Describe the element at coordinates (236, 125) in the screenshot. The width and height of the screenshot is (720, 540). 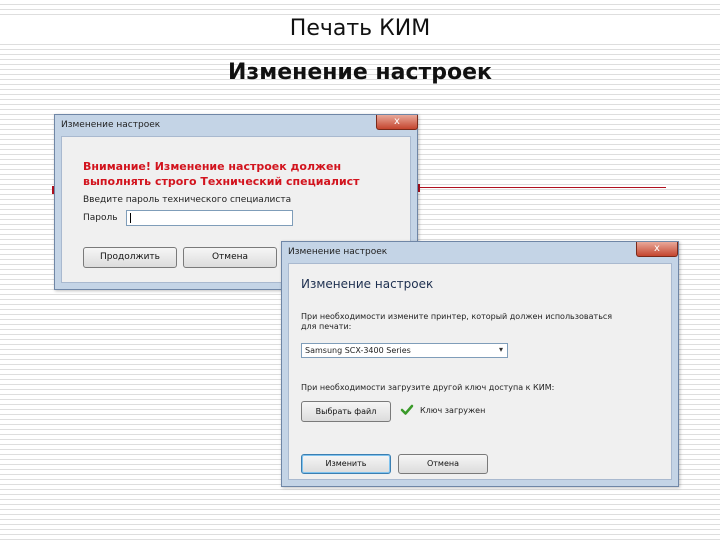
I see `password-dialog-titlebar: Изменение настроек` at that location.